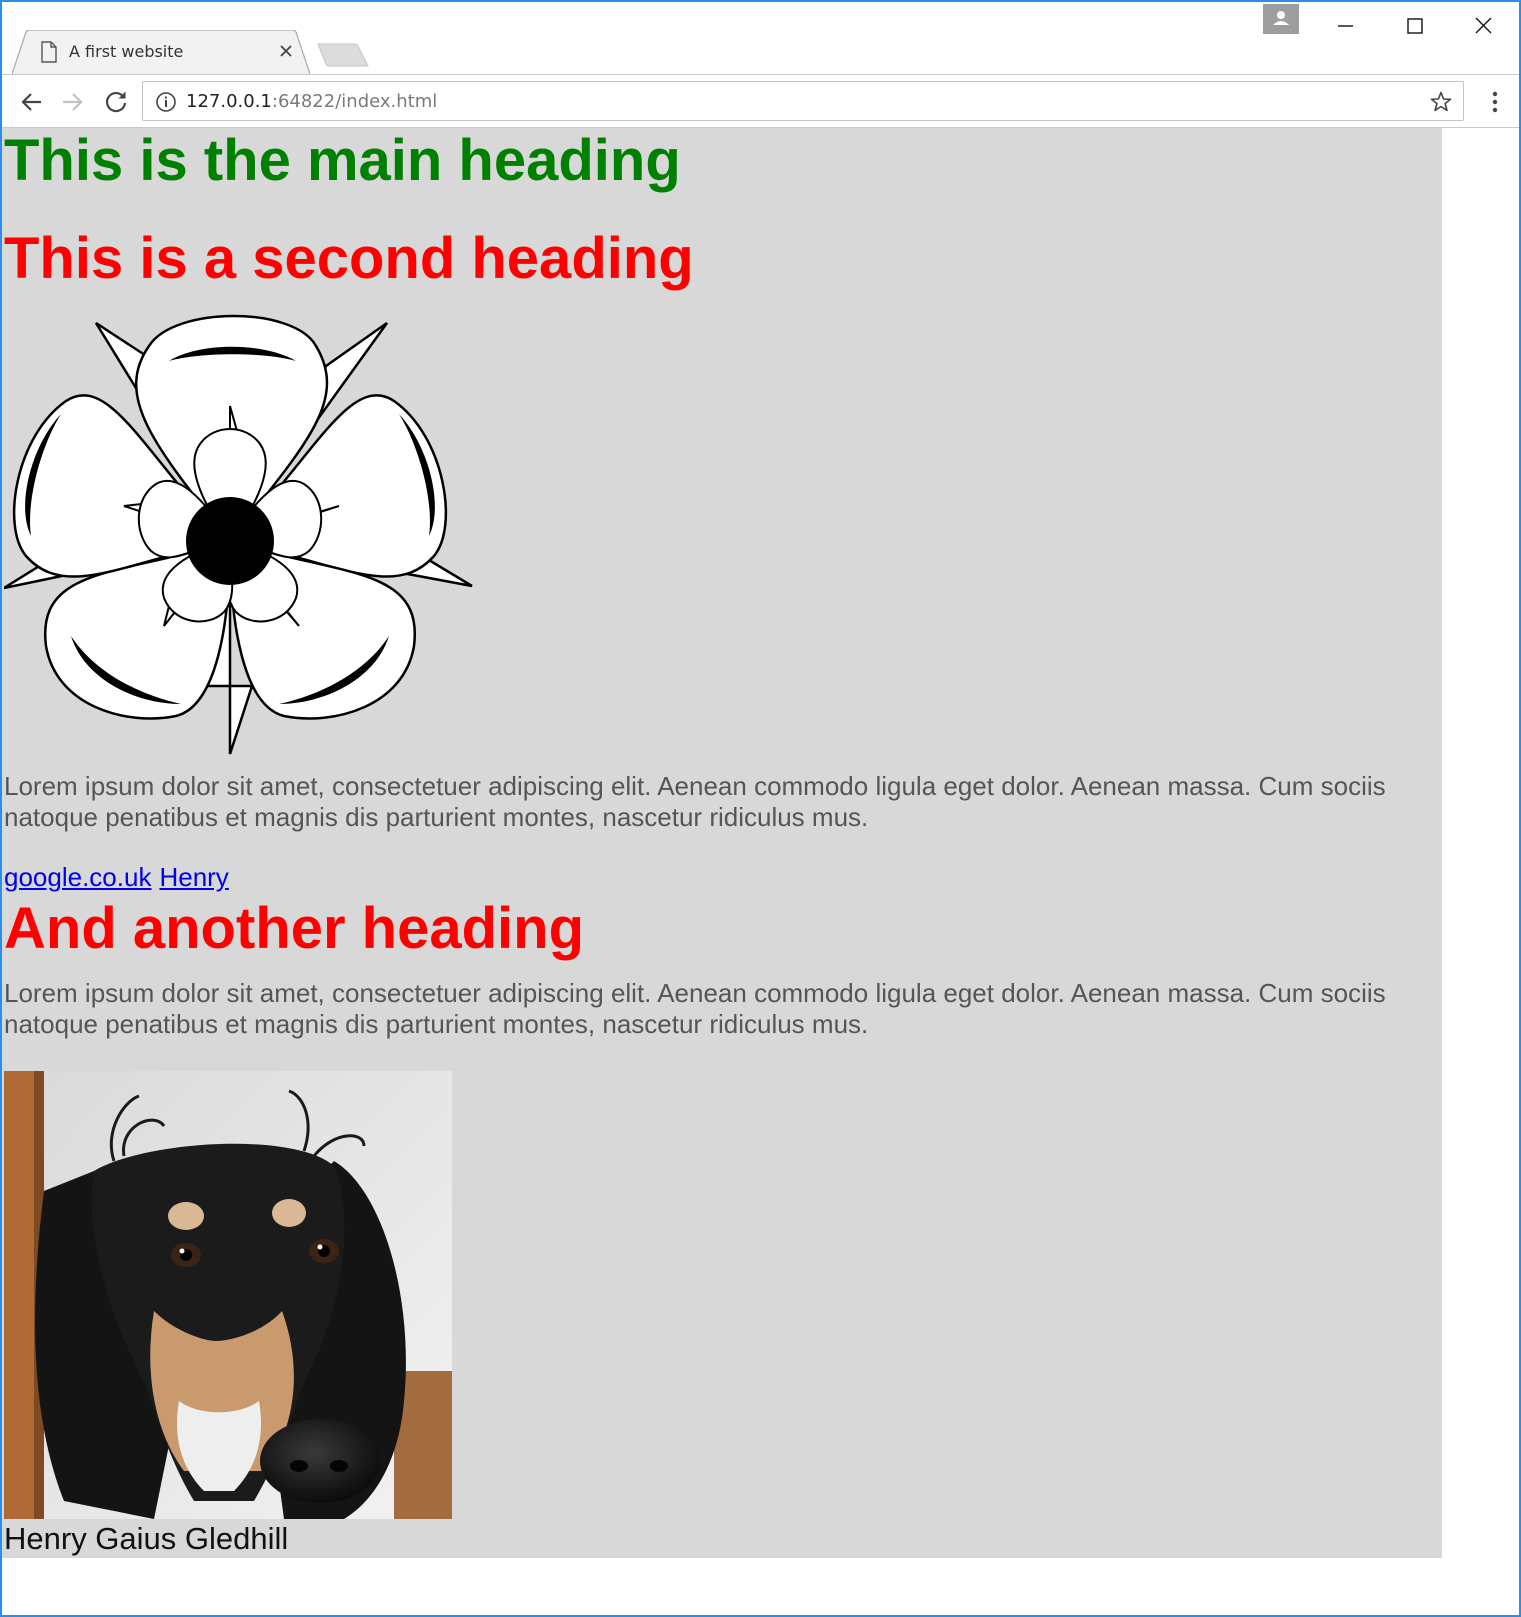 This screenshot has height=1617, width=1521. I want to click on bookmark-star-icon, so click(1441, 104).